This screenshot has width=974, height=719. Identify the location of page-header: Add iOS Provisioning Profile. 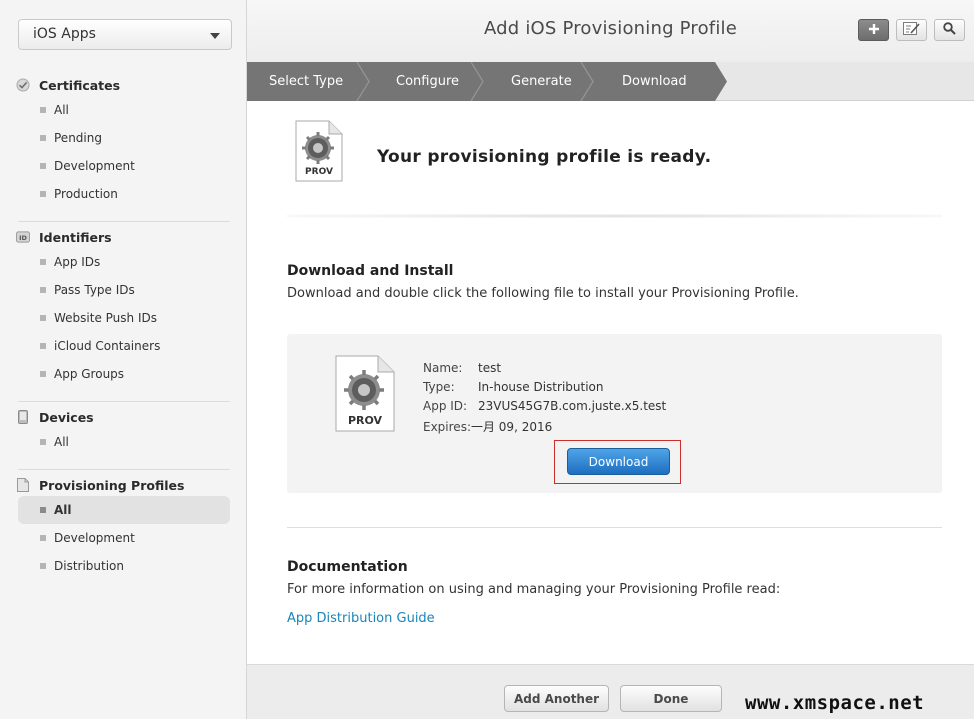
(610, 31).